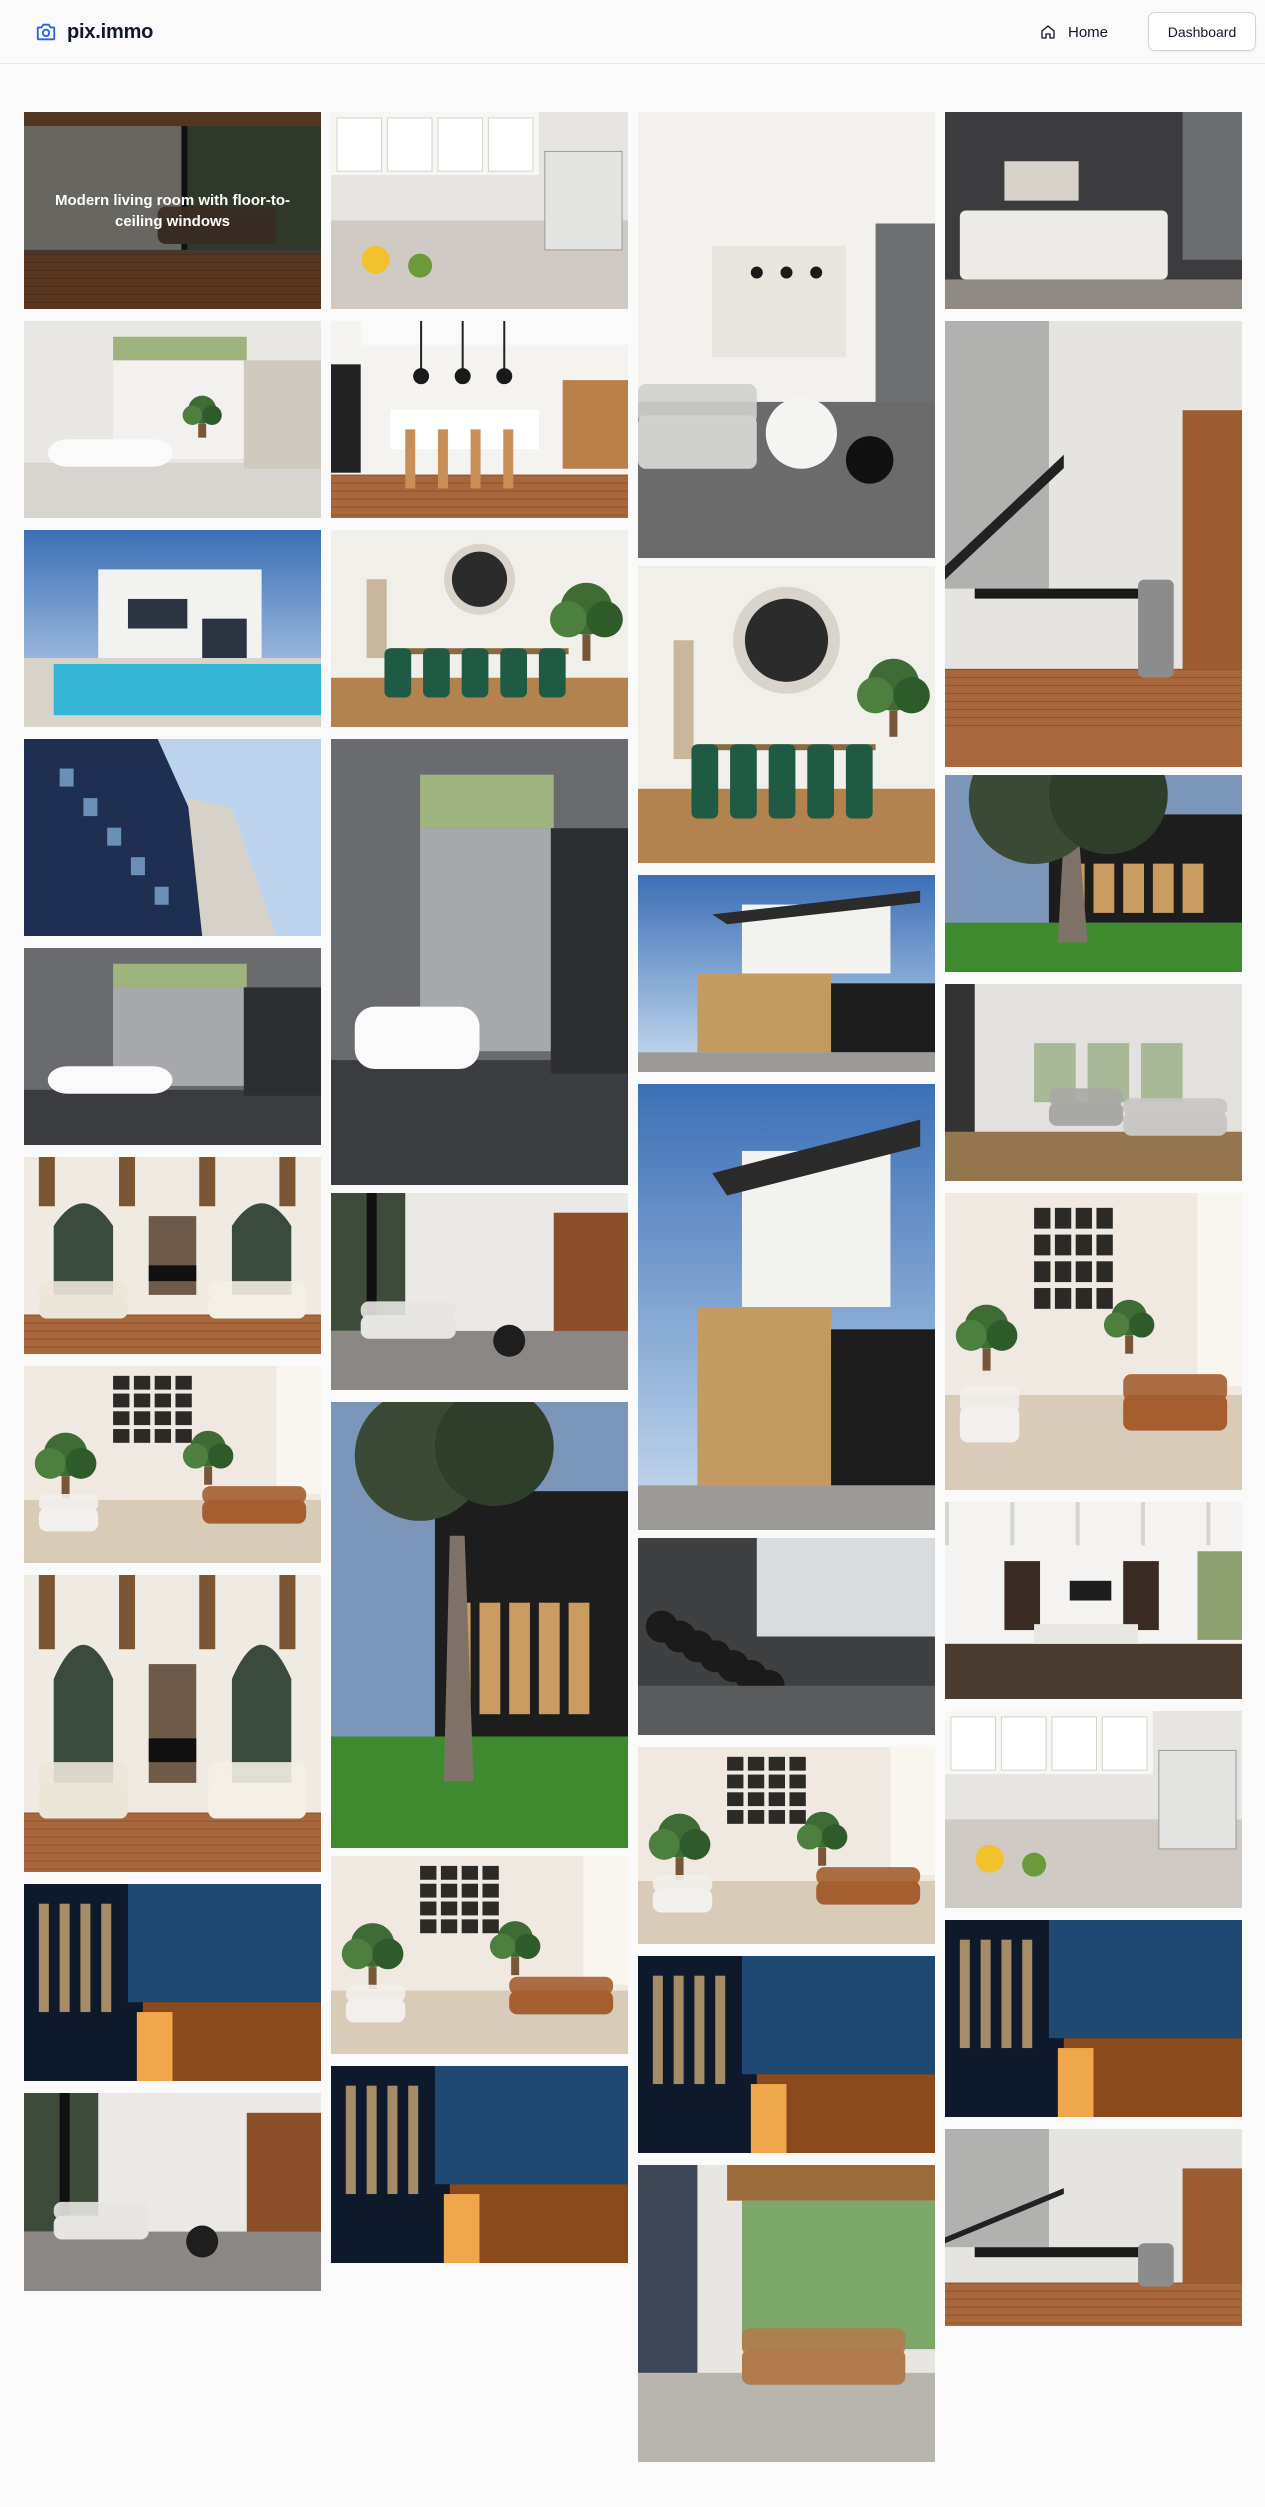 This screenshot has width=1265, height=2507. Describe the element at coordinates (632, 32) in the screenshot. I see `top-nav: pix.immo Home Dashboard` at that location.